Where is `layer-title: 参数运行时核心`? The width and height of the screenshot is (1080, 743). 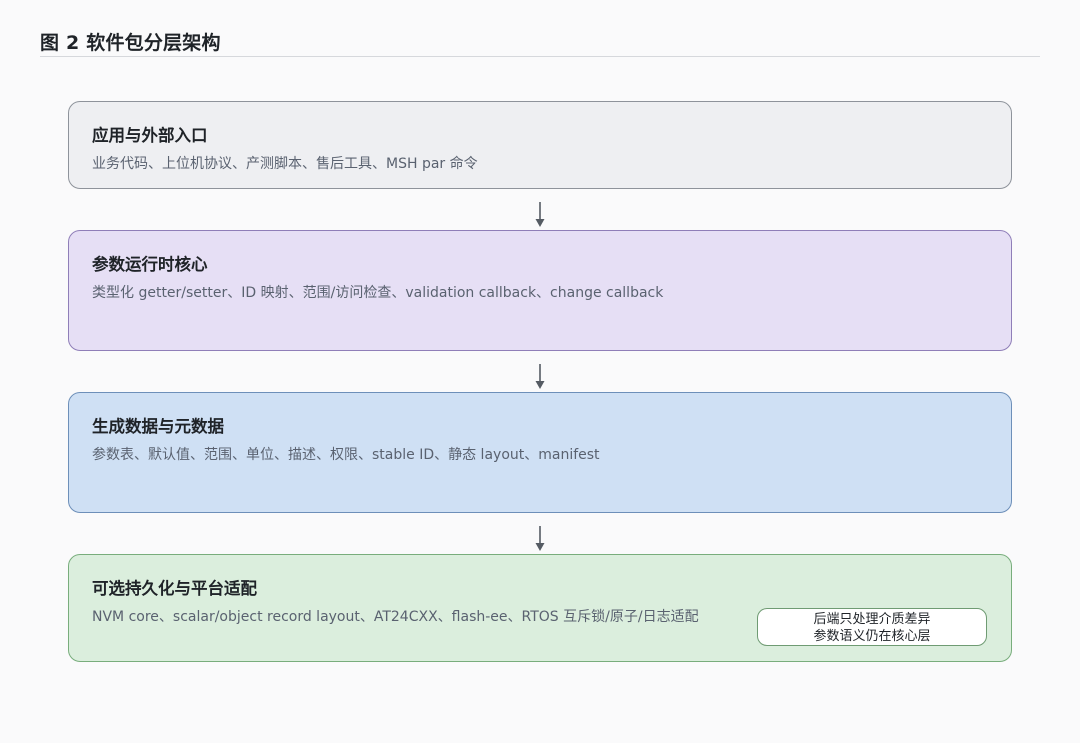
layer-title: 参数运行时核心 is located at coordinates (150, 264).